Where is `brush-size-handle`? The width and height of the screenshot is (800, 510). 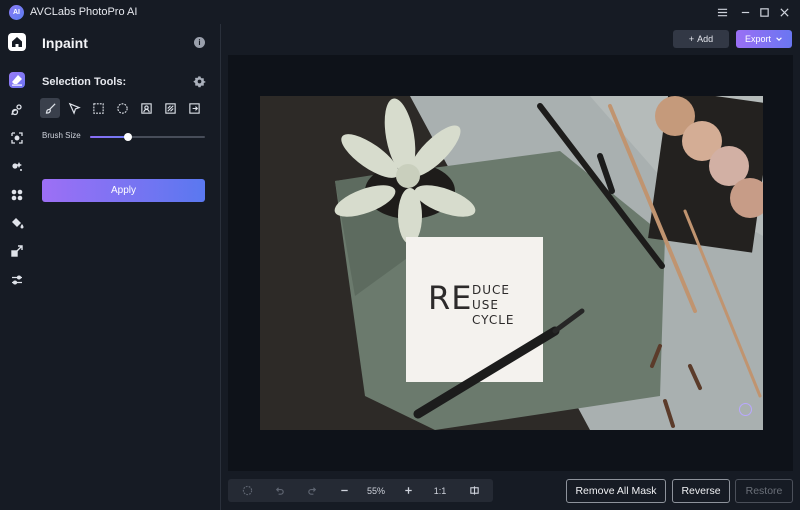 brush-size-handle is located at coordinates (127, 137).